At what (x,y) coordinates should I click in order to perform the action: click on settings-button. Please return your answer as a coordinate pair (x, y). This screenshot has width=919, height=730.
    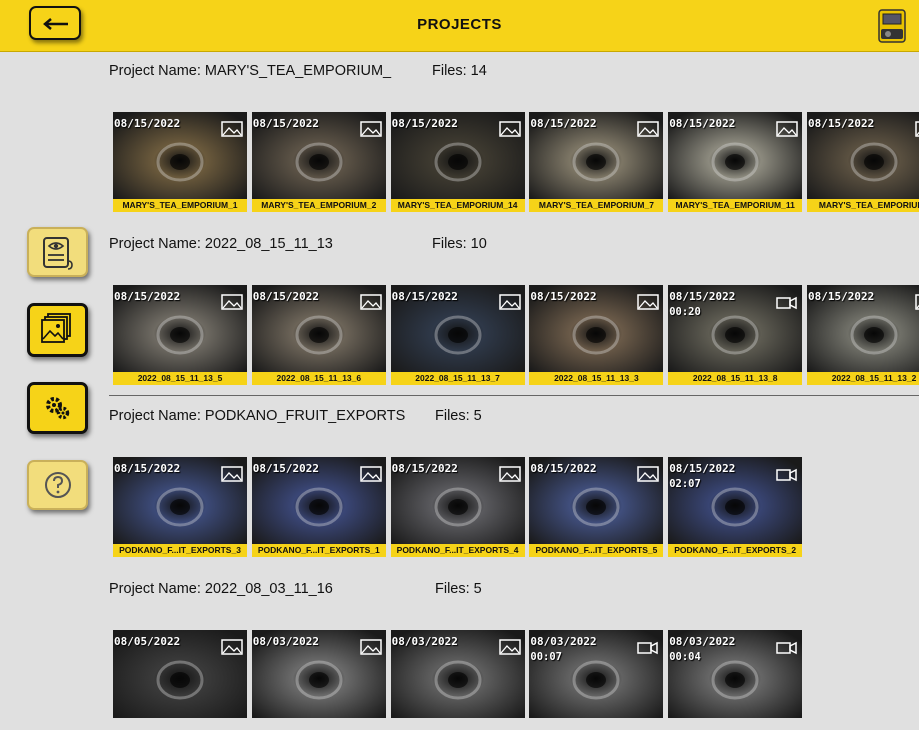
    Looking at the image, I should click on (57, 408).